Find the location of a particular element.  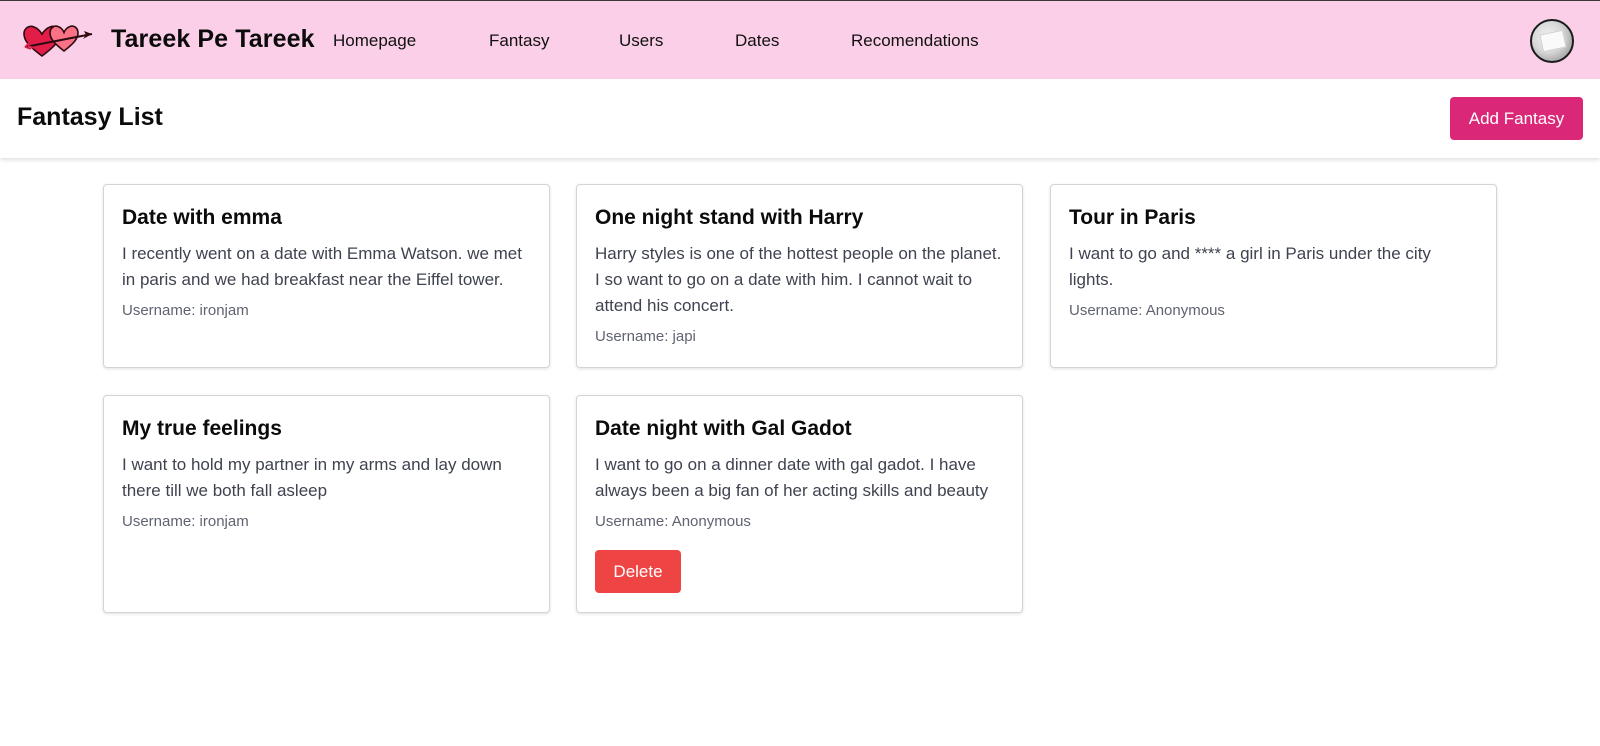

nav-homepage: Homepage is located at coordinates (374, 41).